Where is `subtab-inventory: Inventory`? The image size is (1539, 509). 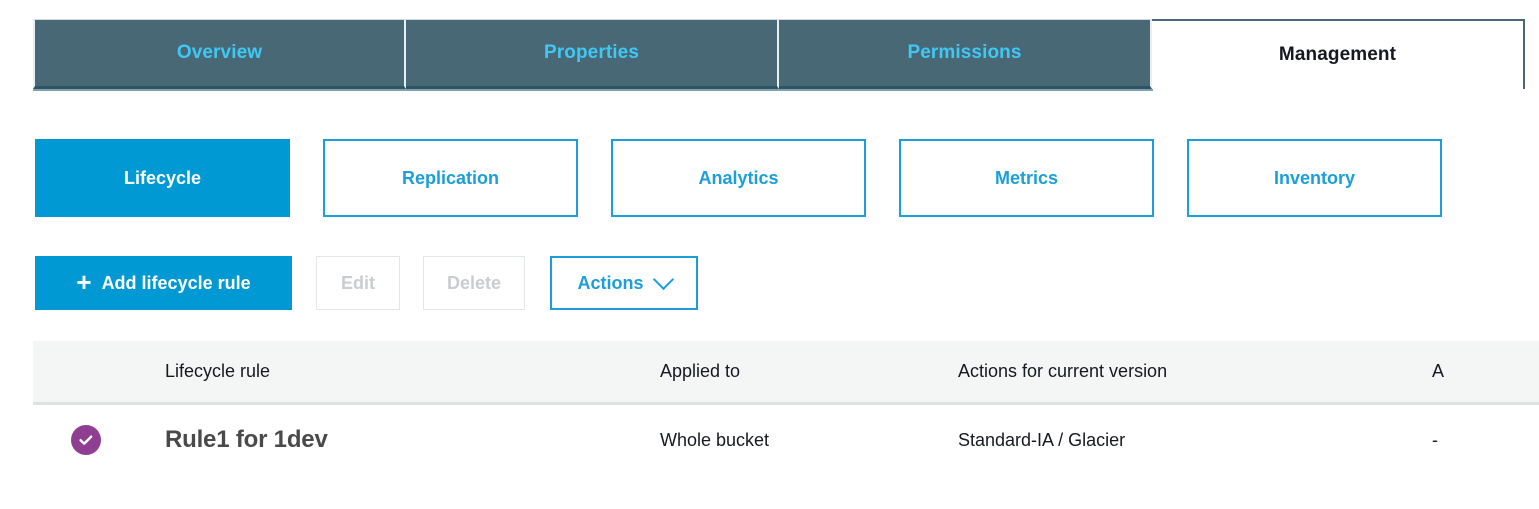
subtab-inventory: Inventory is located at coordinates (1314, 178).